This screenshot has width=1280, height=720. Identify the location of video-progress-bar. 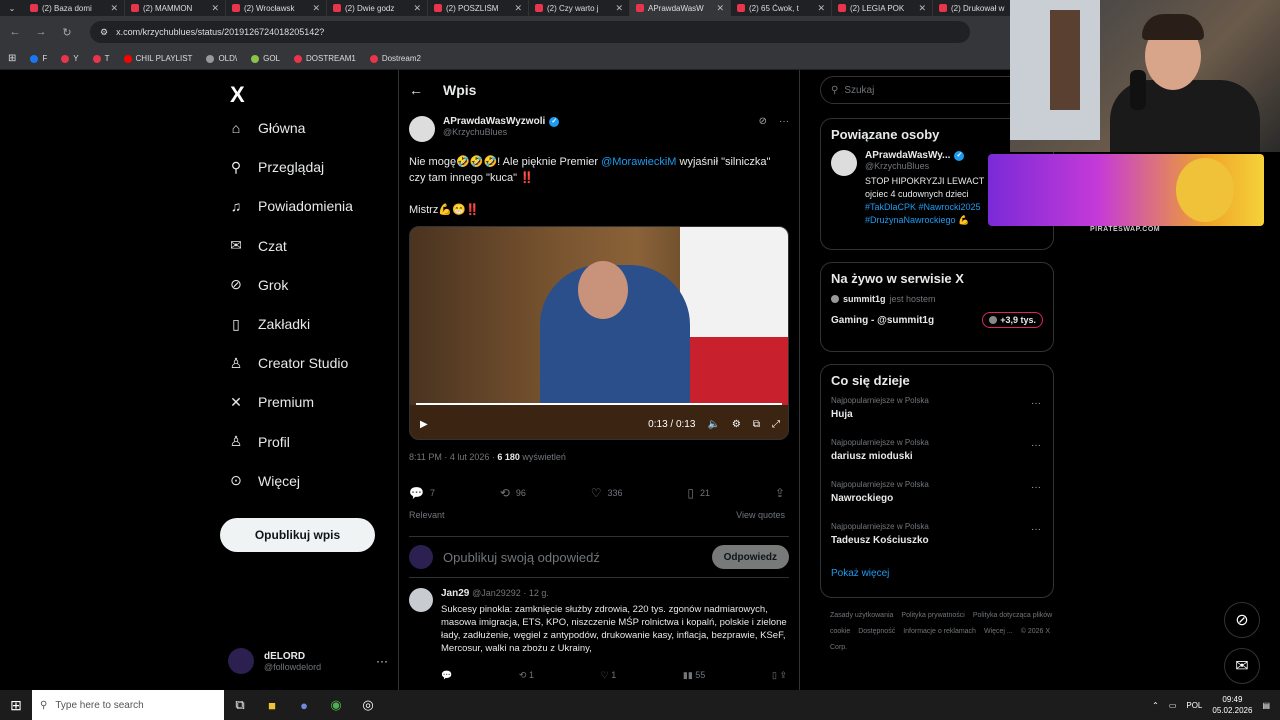
(599, 404).